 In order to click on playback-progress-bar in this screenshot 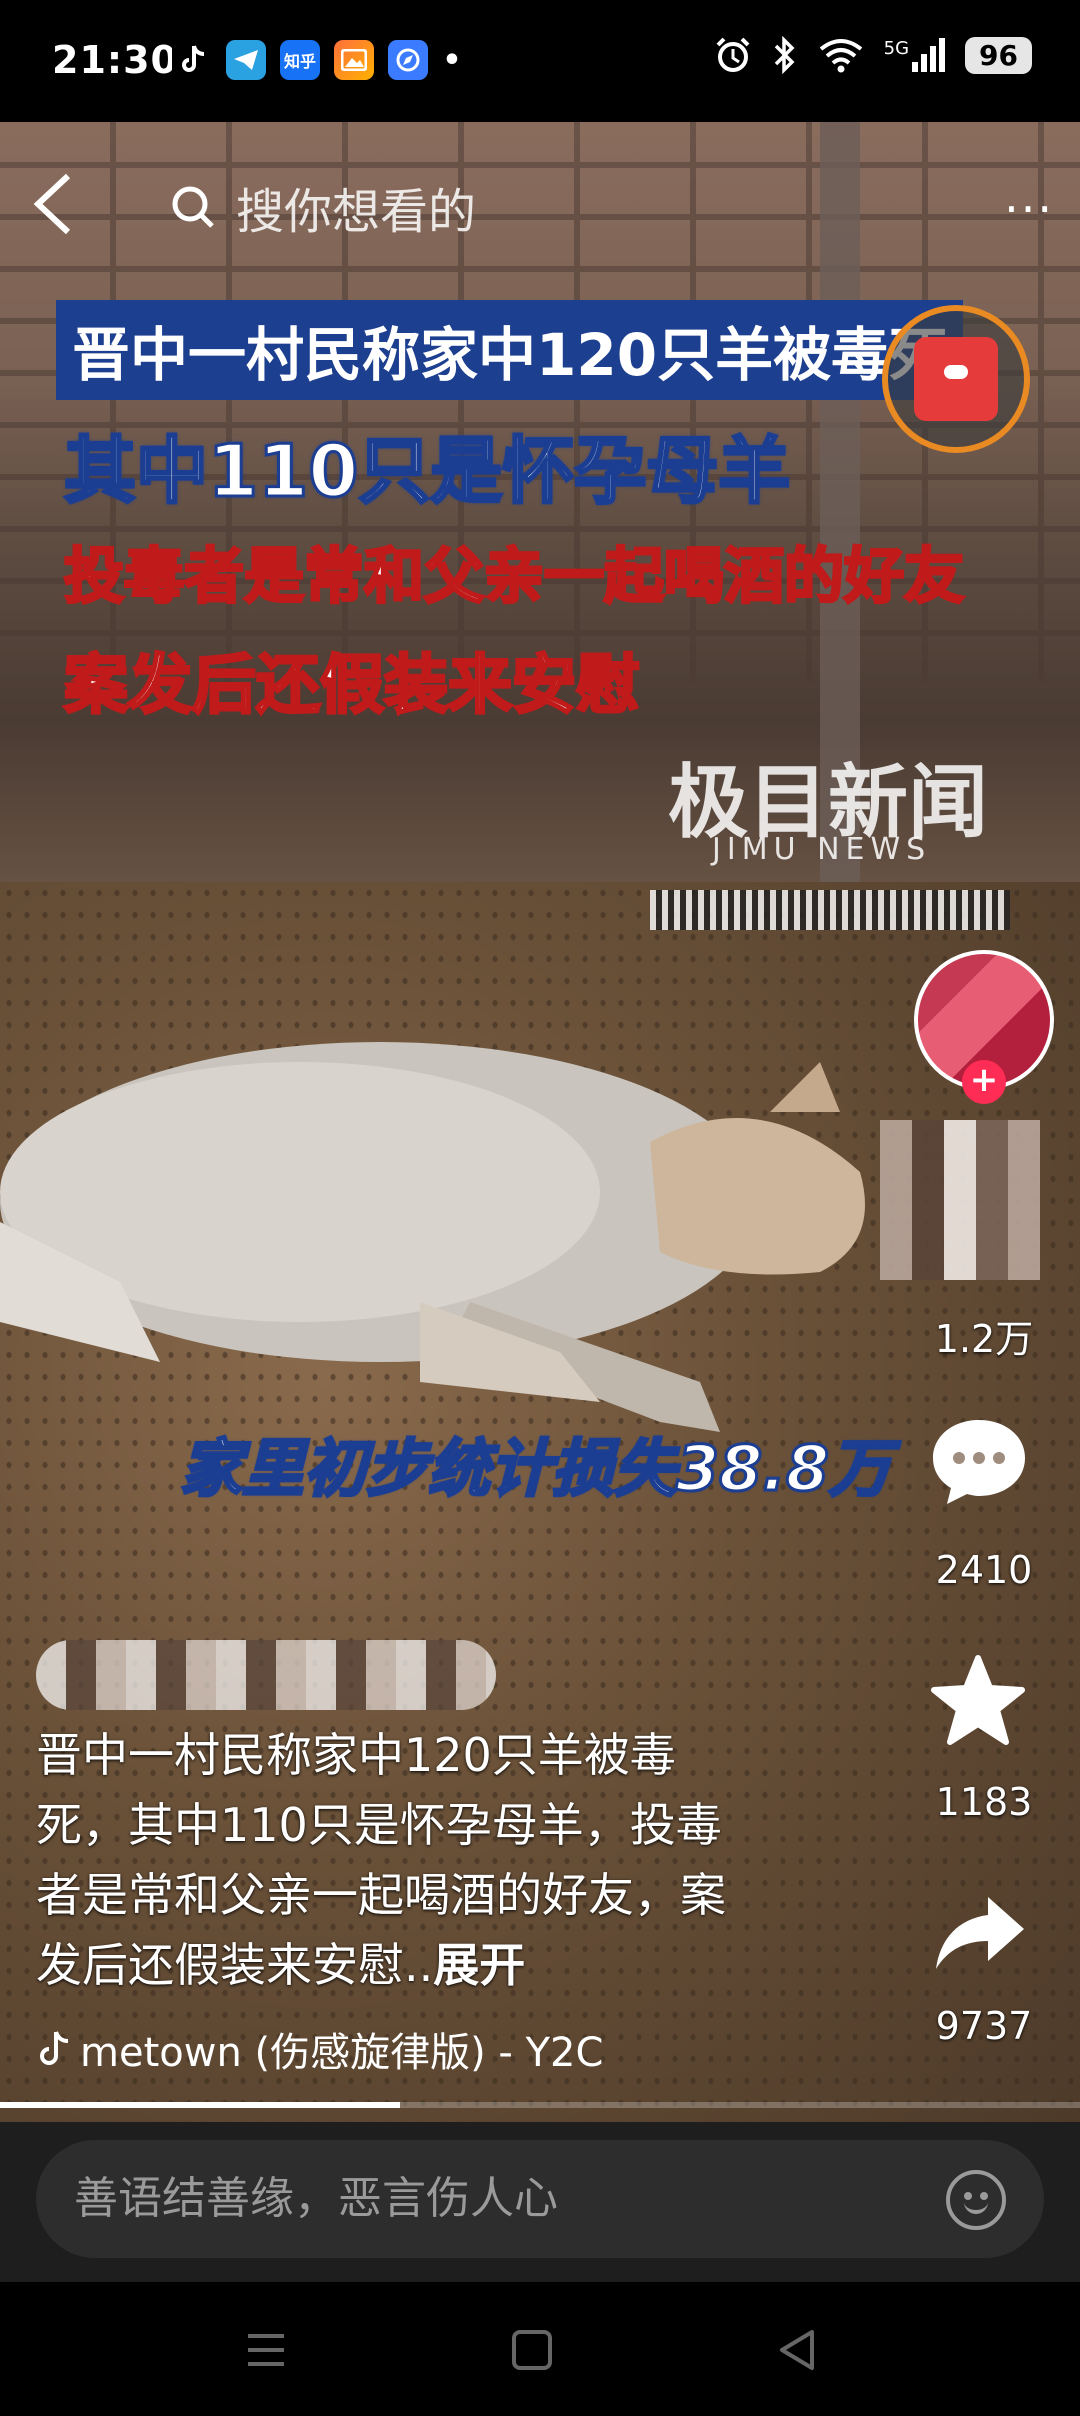, I will do `click(540, 2105)`.